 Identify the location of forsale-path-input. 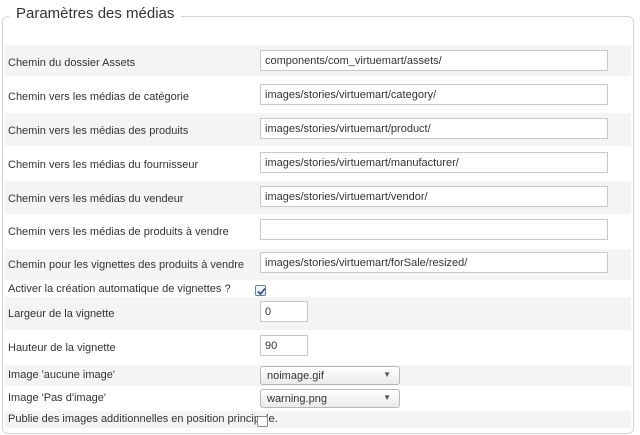
(434, 229).